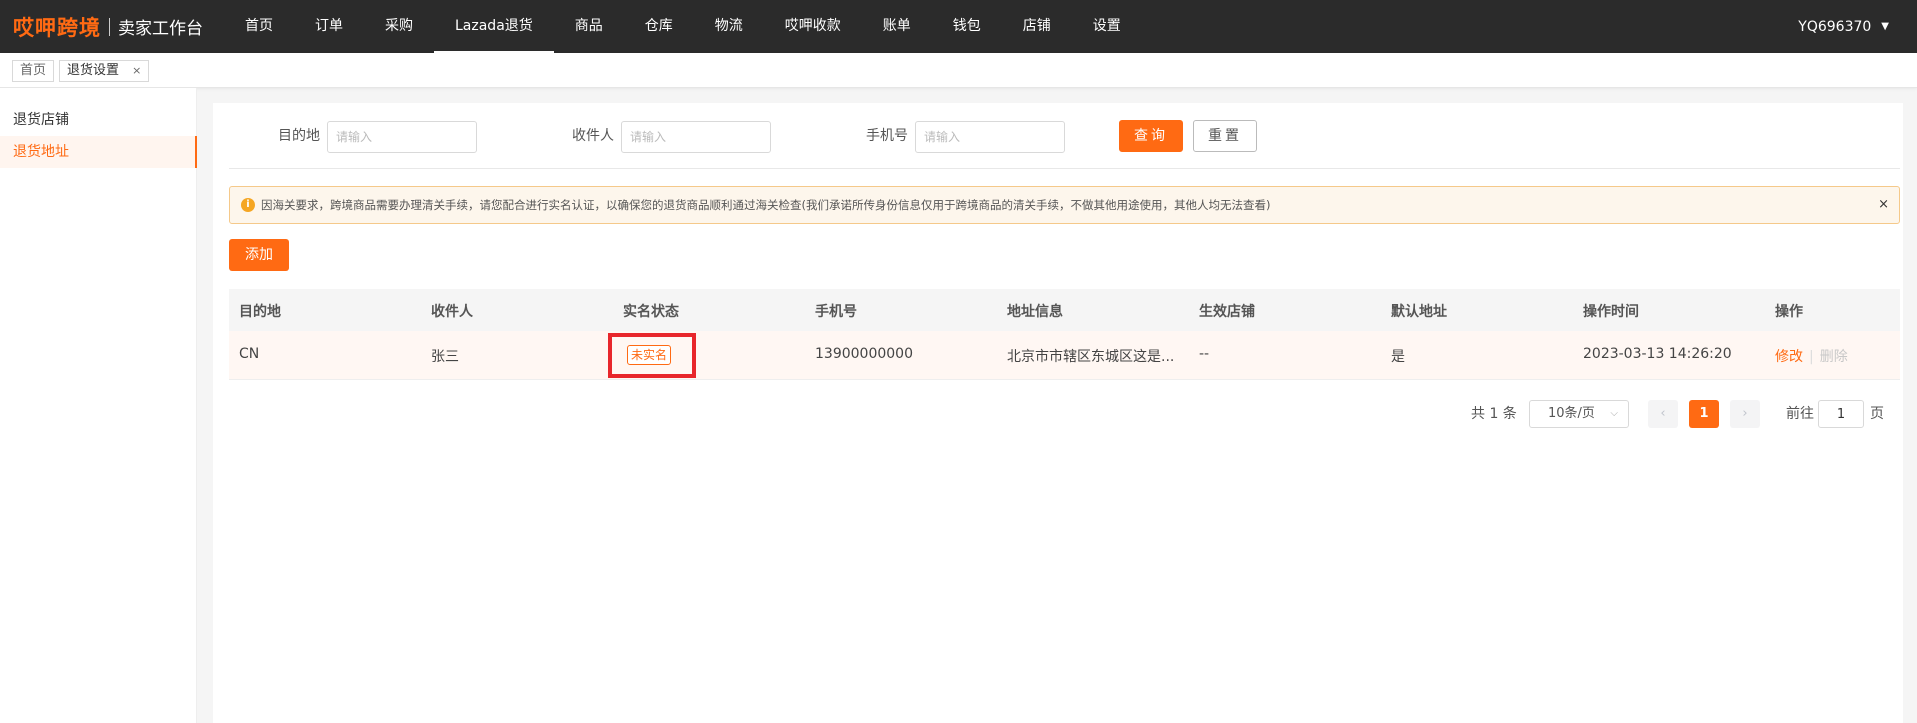  I want to click on cell-recipient: 张三, so click(445, 357).